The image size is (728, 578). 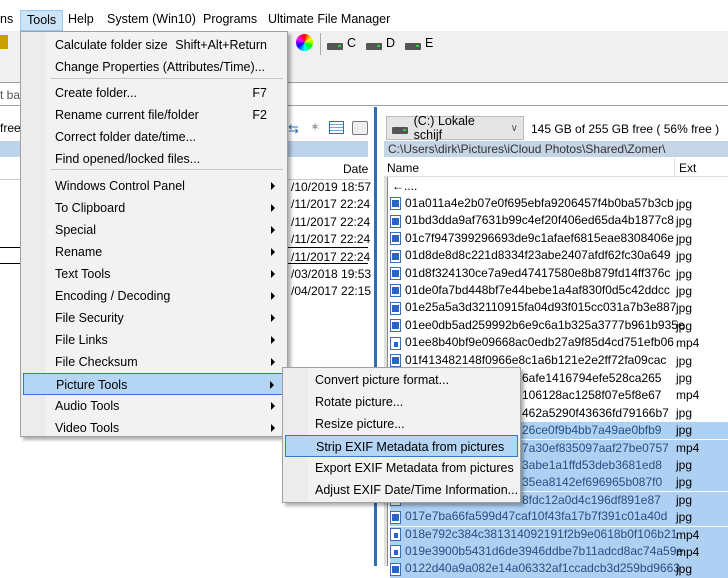 I want to click on menu-item-encoding-decoding: Encoding / Decoding, so click(x=154, y=296).